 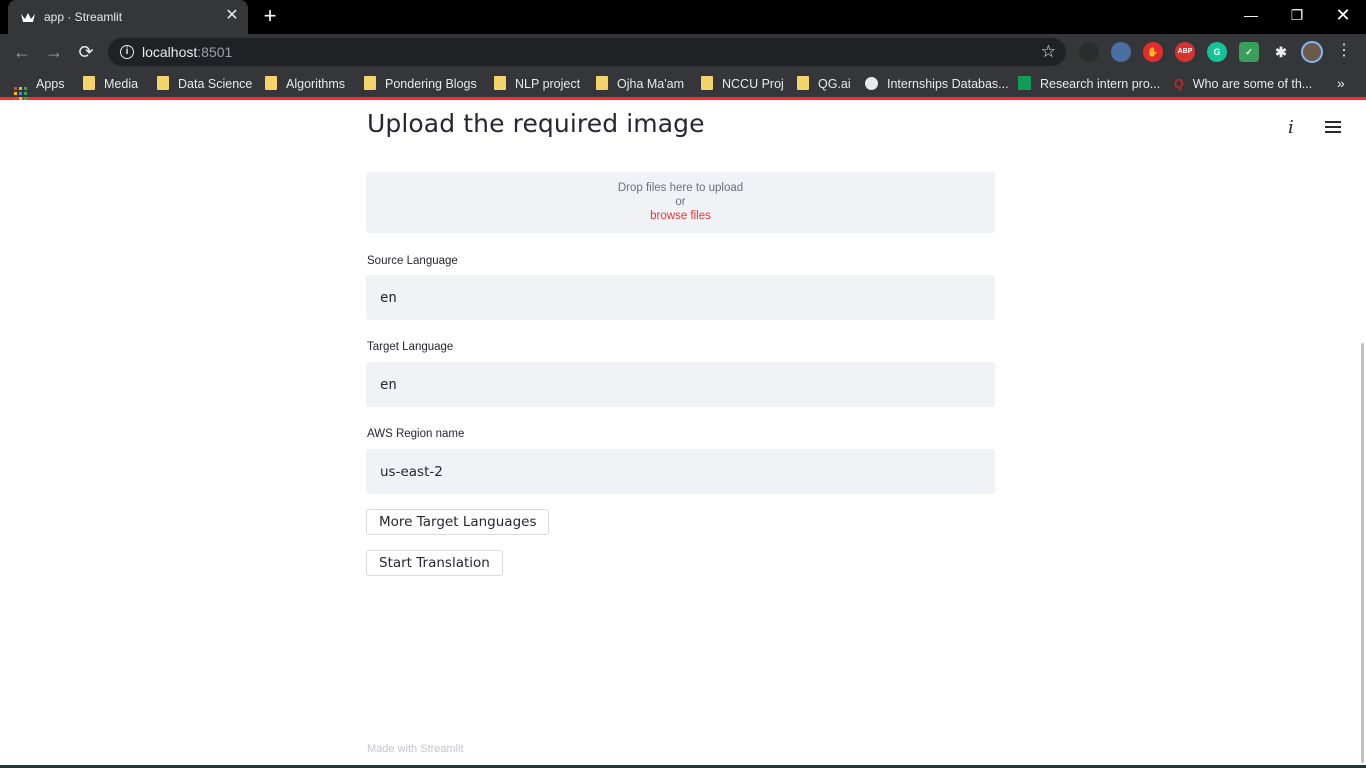 I want to click on source-language-input, so click(x=680, y=297).